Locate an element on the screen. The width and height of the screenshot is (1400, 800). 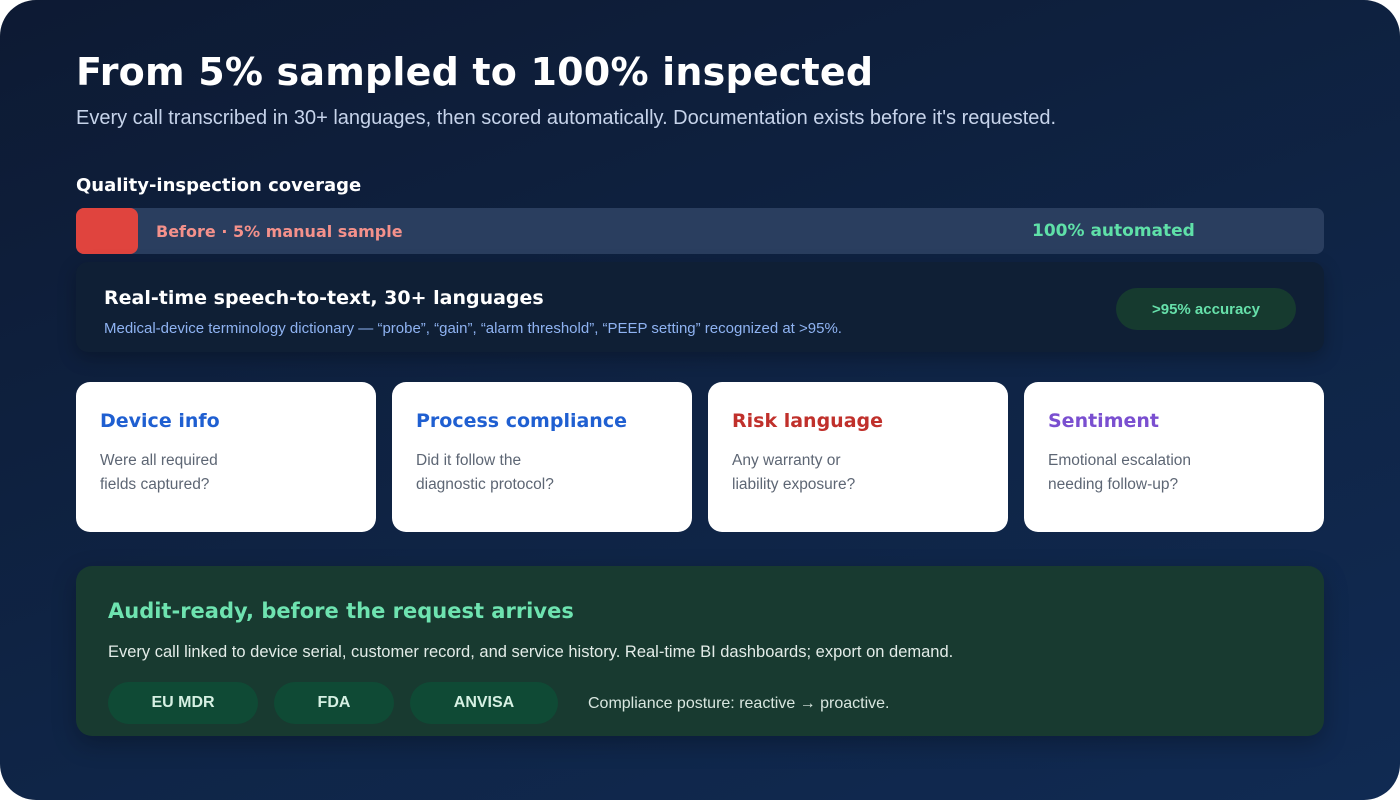
regulator-badge-eu-mdr: EU MDR is located at coordinates (183, 703).